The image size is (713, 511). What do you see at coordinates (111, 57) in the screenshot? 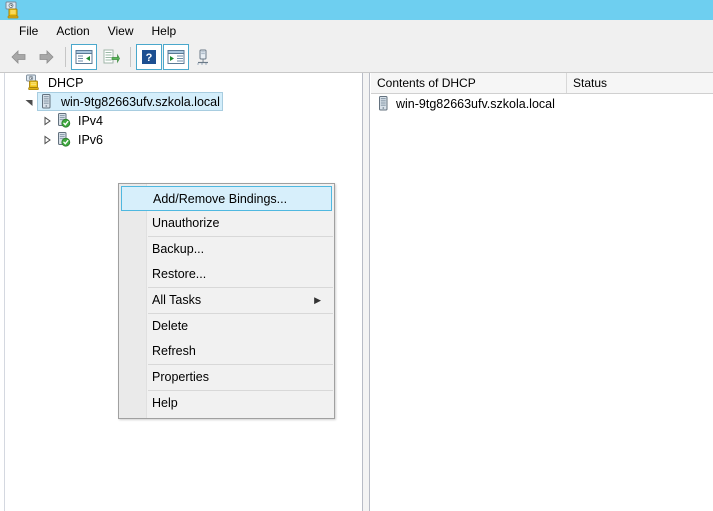
I see `export-list-icon` at bounding box center [111, 57].